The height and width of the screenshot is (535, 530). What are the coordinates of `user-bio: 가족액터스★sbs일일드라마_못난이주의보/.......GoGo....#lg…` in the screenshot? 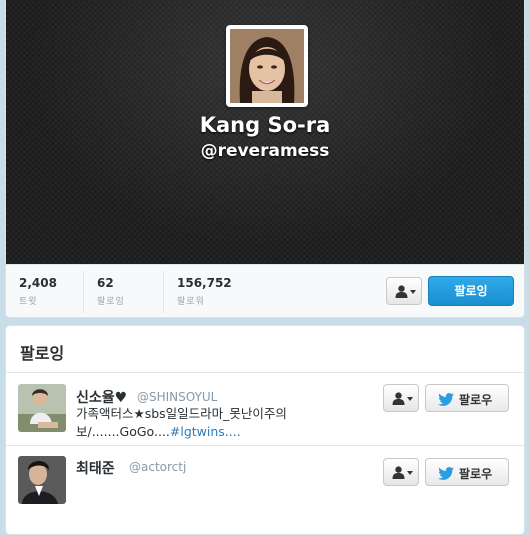 It's located at (226, 423).